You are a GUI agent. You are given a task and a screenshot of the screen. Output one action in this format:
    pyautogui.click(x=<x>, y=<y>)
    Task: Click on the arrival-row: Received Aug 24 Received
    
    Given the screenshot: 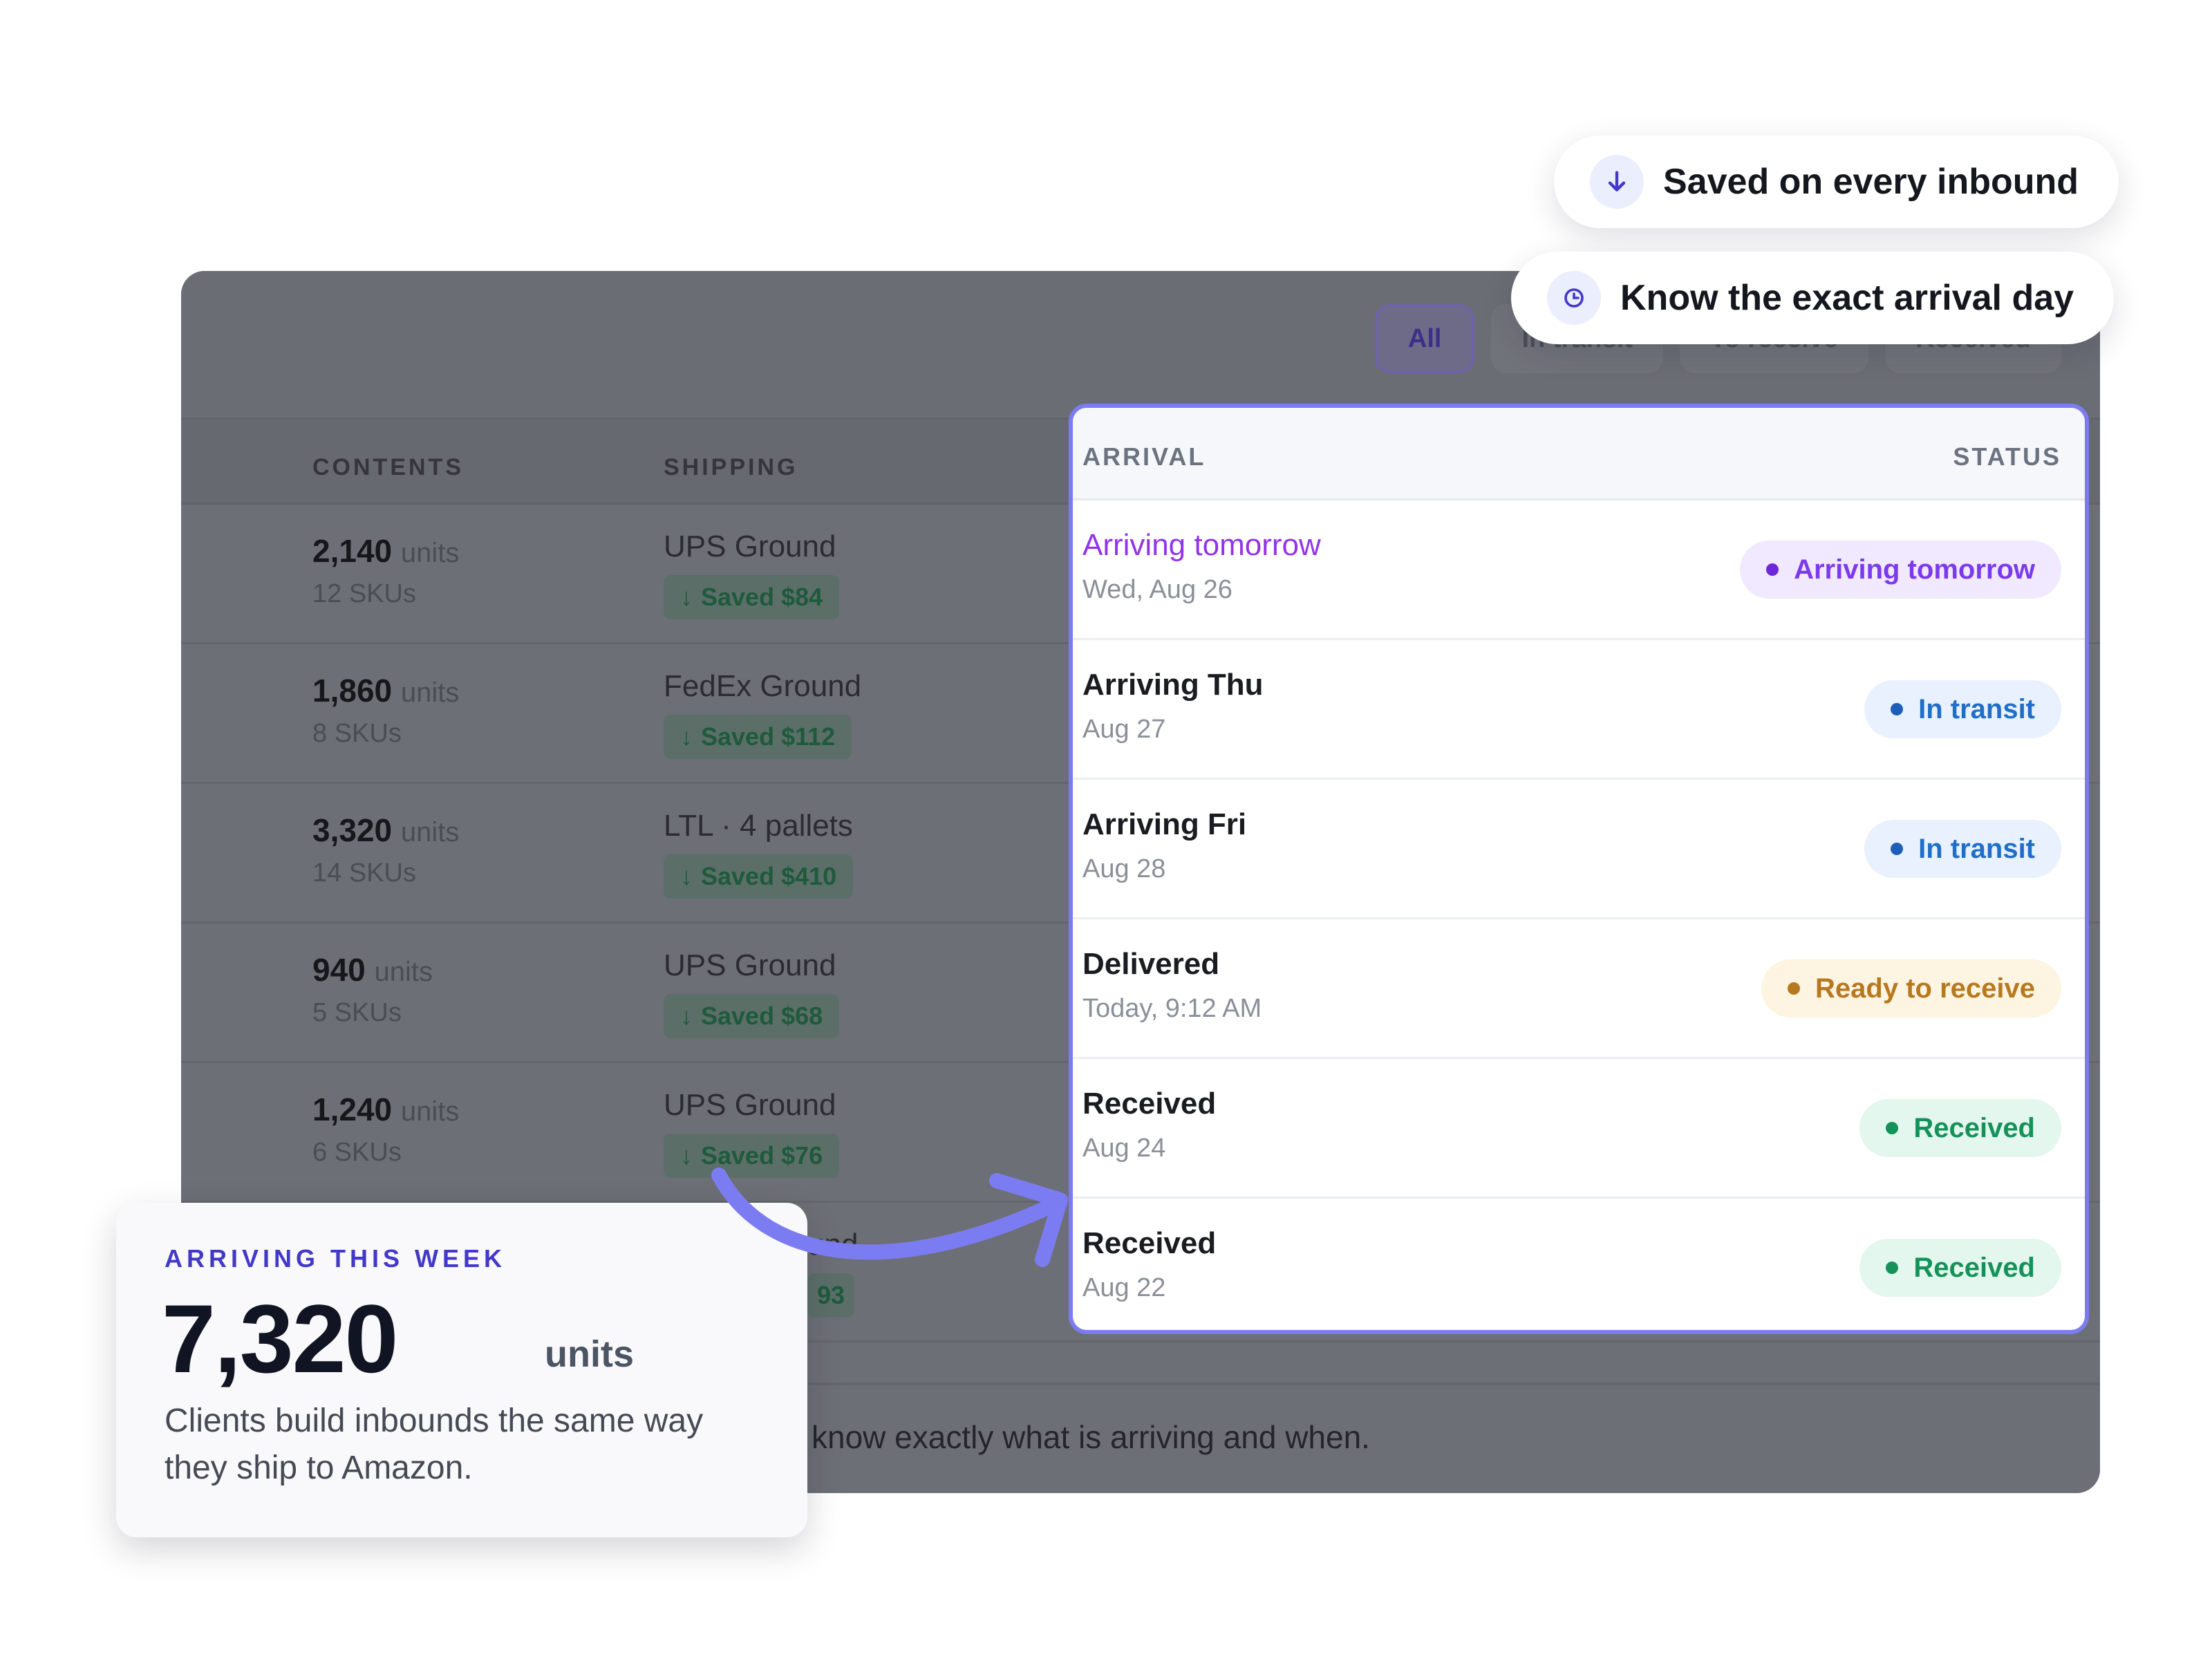 What is the action you would take?
    pyautogui.click(x=1579, y=1129)
    